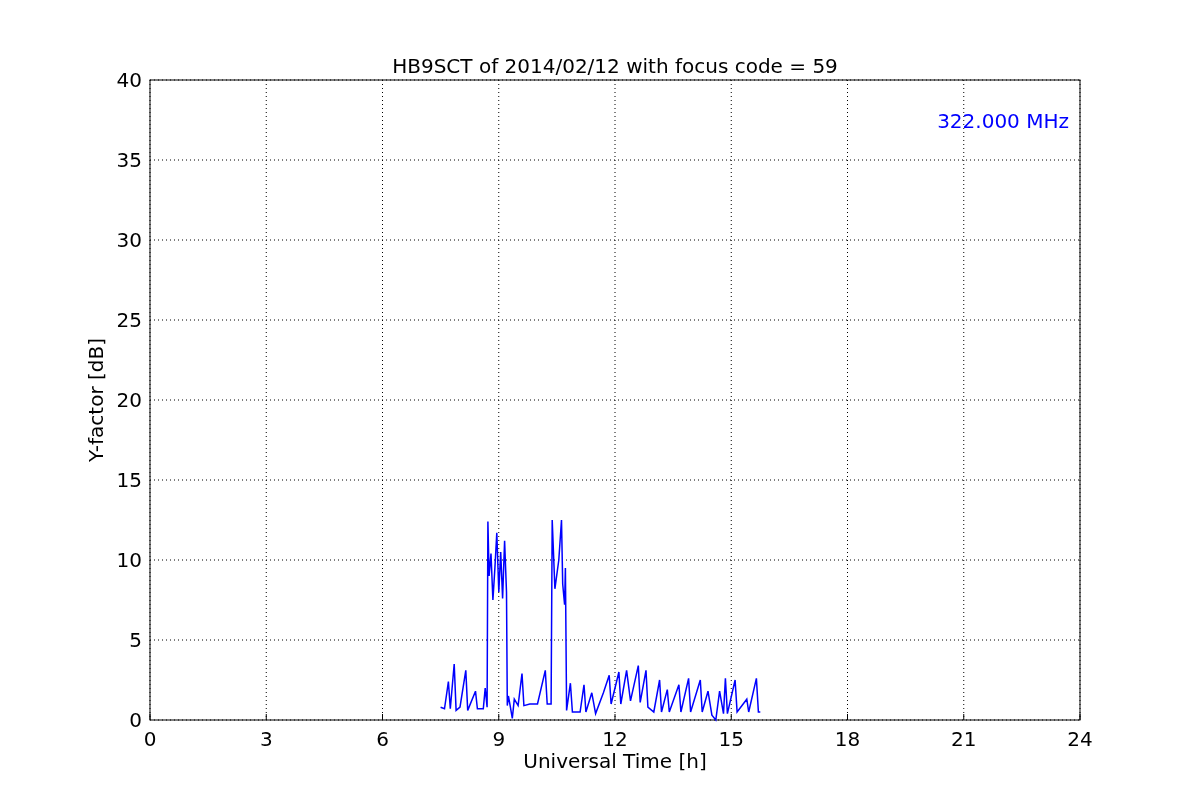 This screenshot has width=1200, height=800. I want to click on y-tick-label: 30, so click(129, 240).